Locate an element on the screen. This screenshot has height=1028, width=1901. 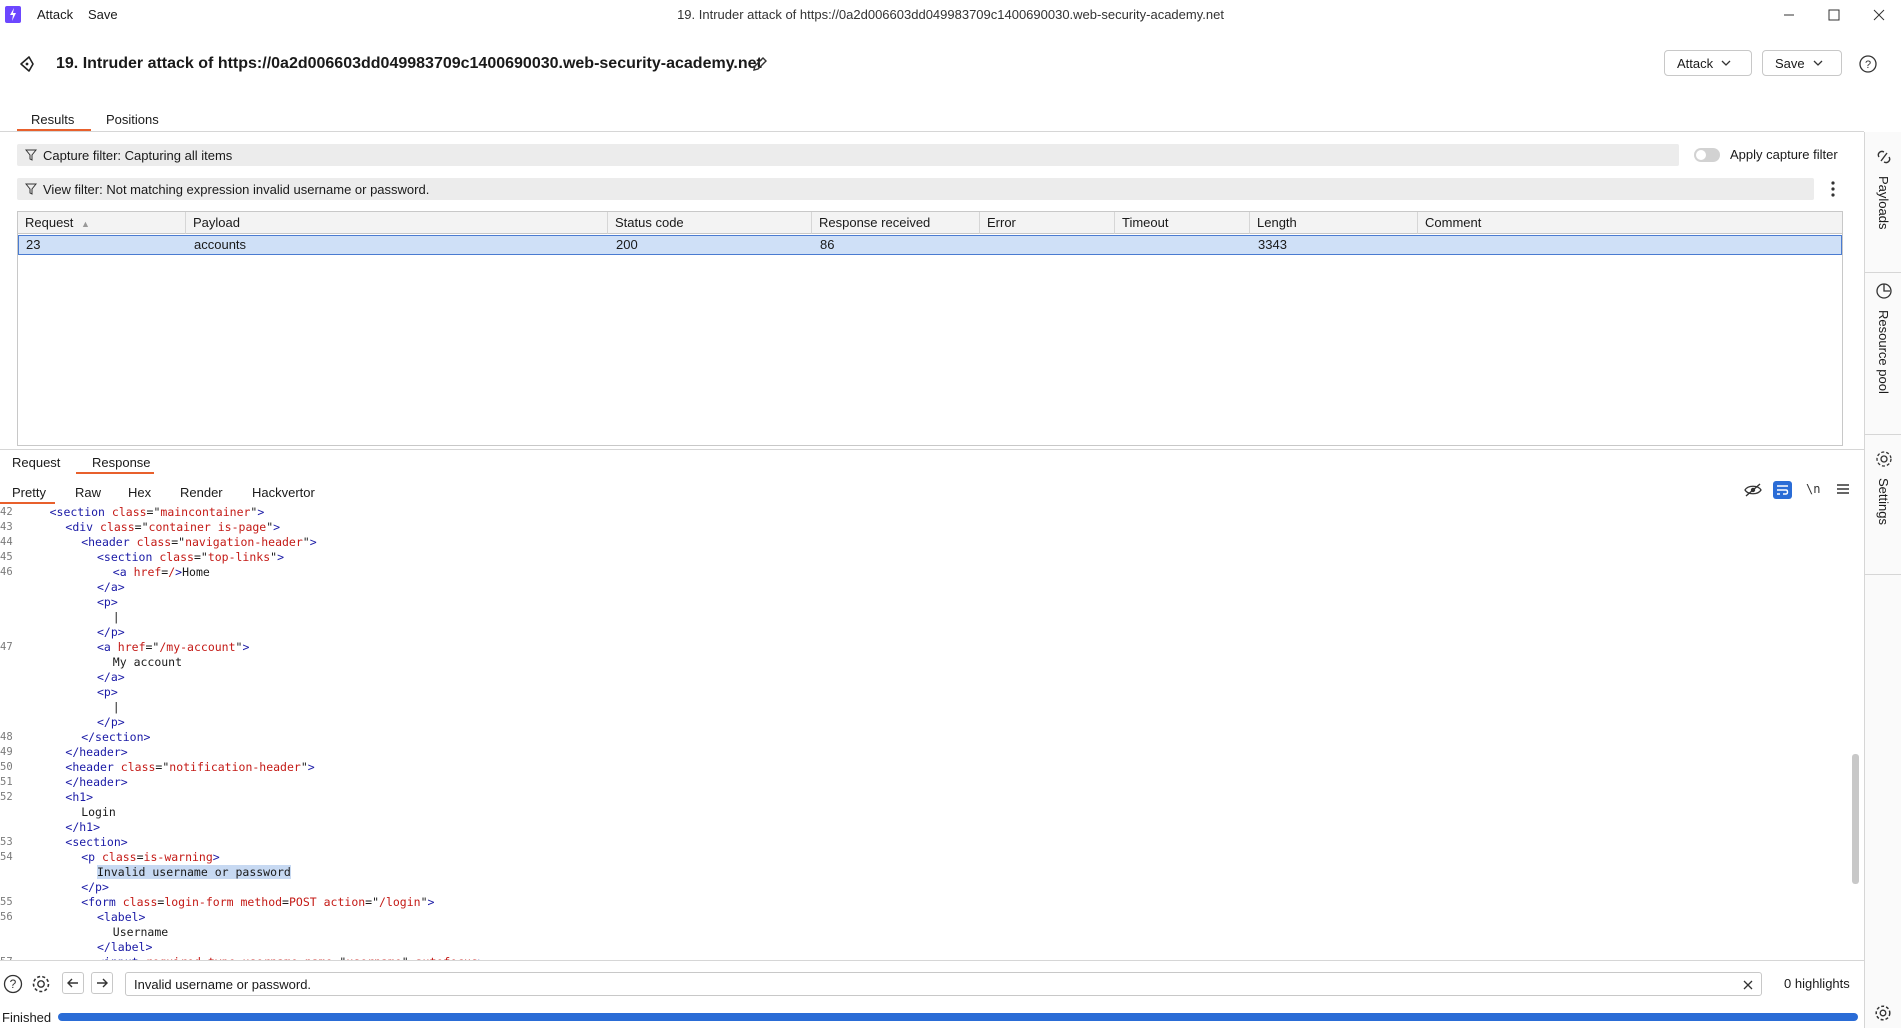
menu-attack: Attack is located at coordinates (55, 14).